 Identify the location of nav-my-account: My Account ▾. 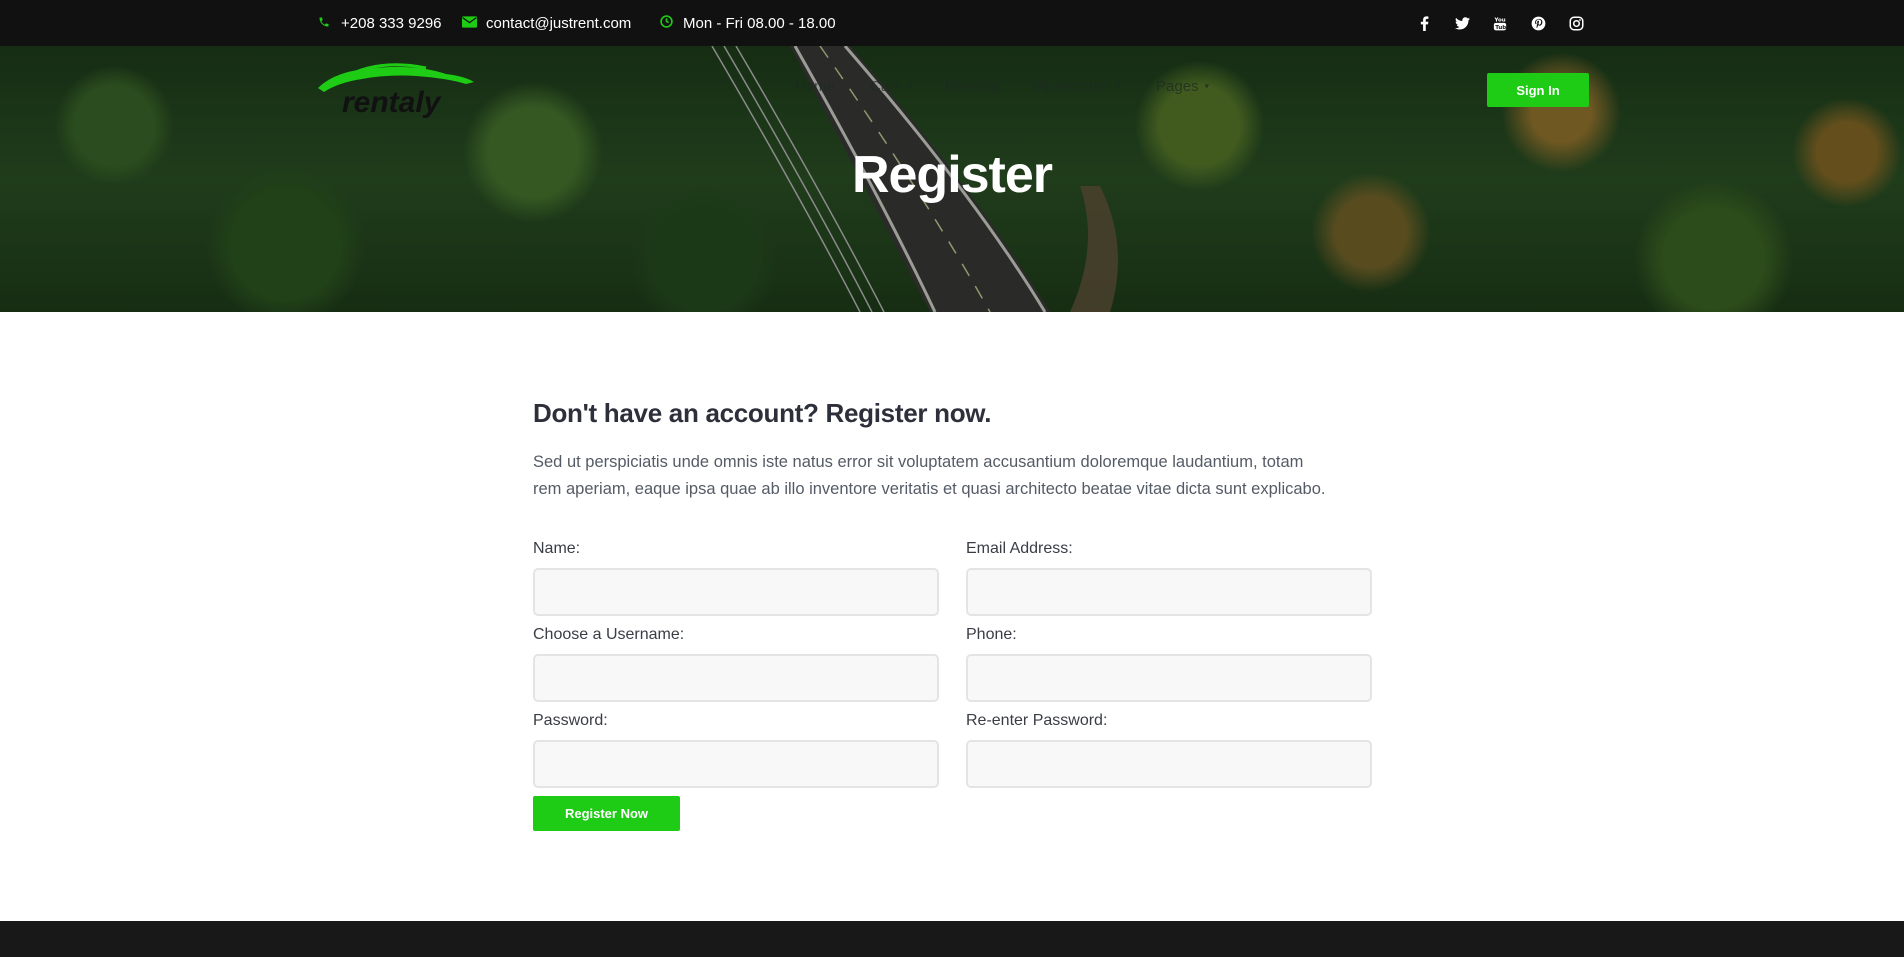
(1076, 86).